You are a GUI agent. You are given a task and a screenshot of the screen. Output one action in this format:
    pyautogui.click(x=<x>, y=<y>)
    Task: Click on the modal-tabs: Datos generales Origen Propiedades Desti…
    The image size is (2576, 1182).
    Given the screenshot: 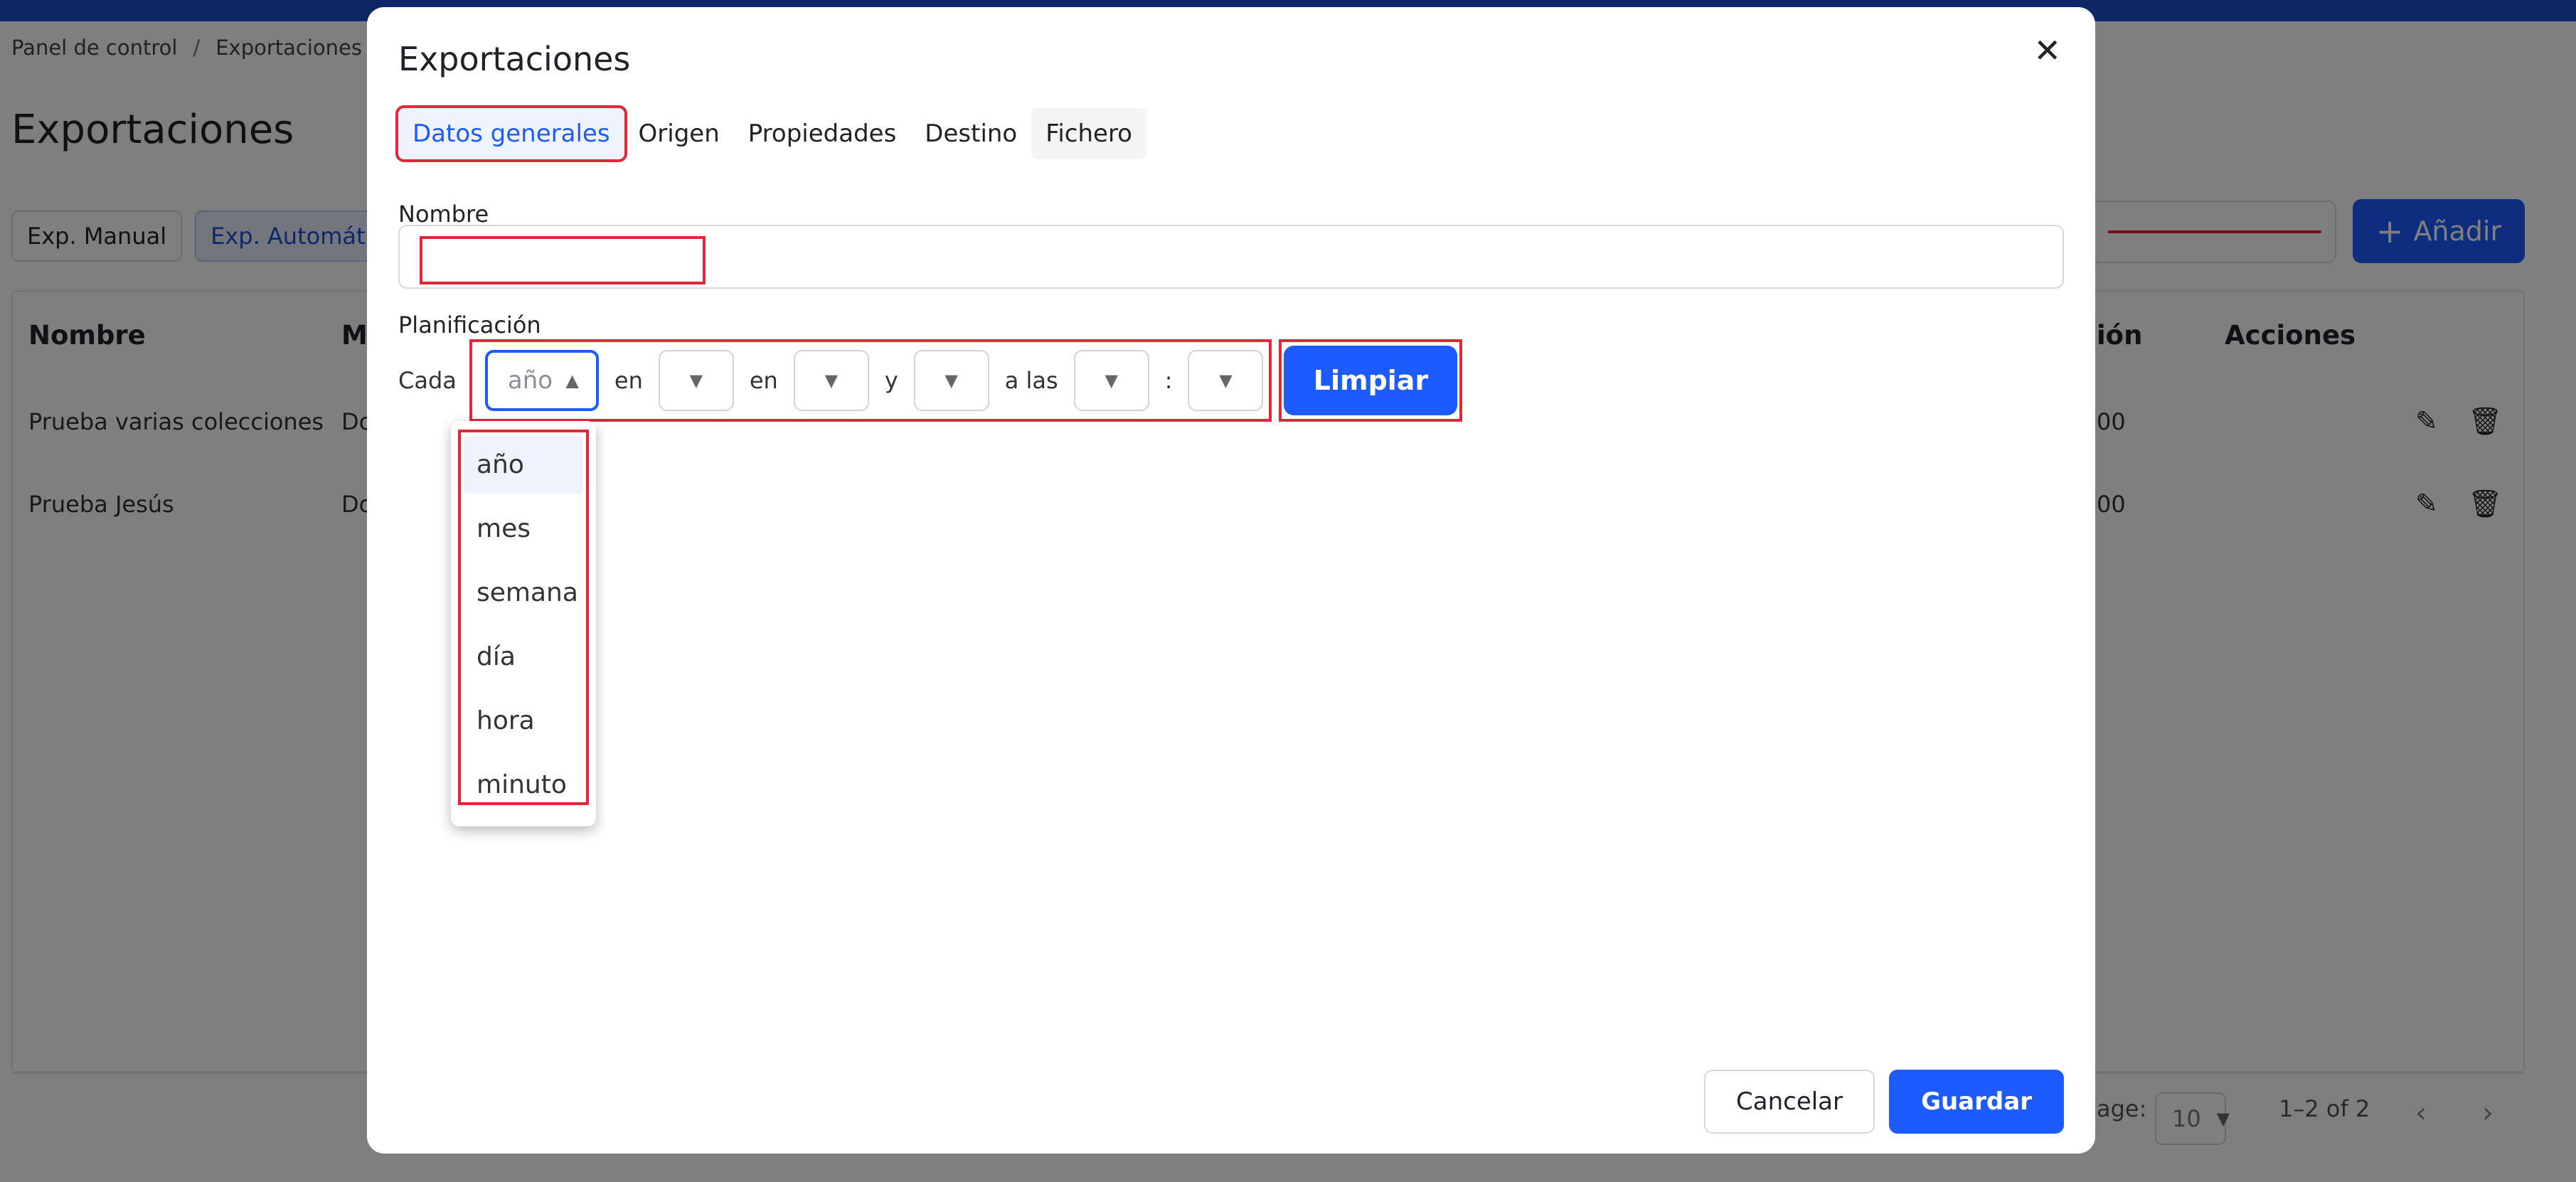 What is the action you would take?
    pyautogui.click(x=770, y=133)
    